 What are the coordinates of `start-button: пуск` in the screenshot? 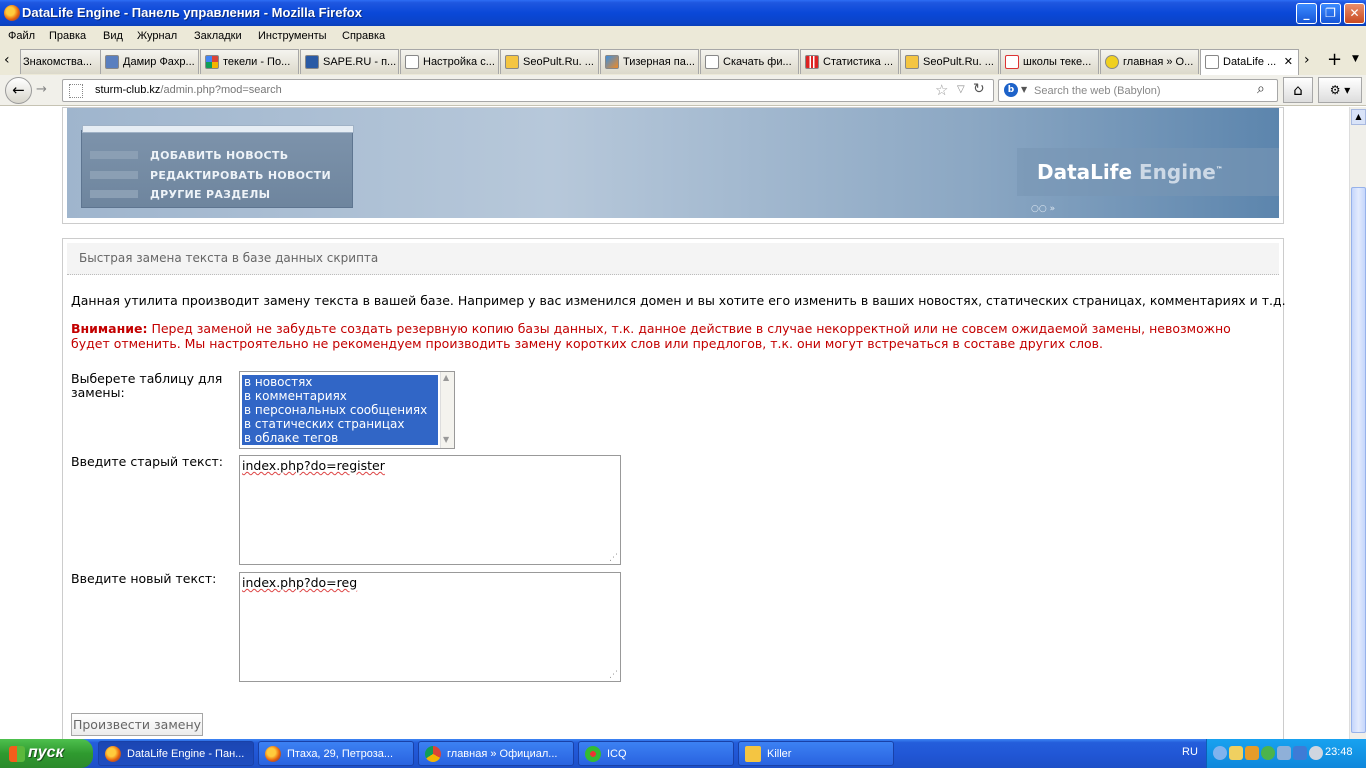 It's located at (46, 753).